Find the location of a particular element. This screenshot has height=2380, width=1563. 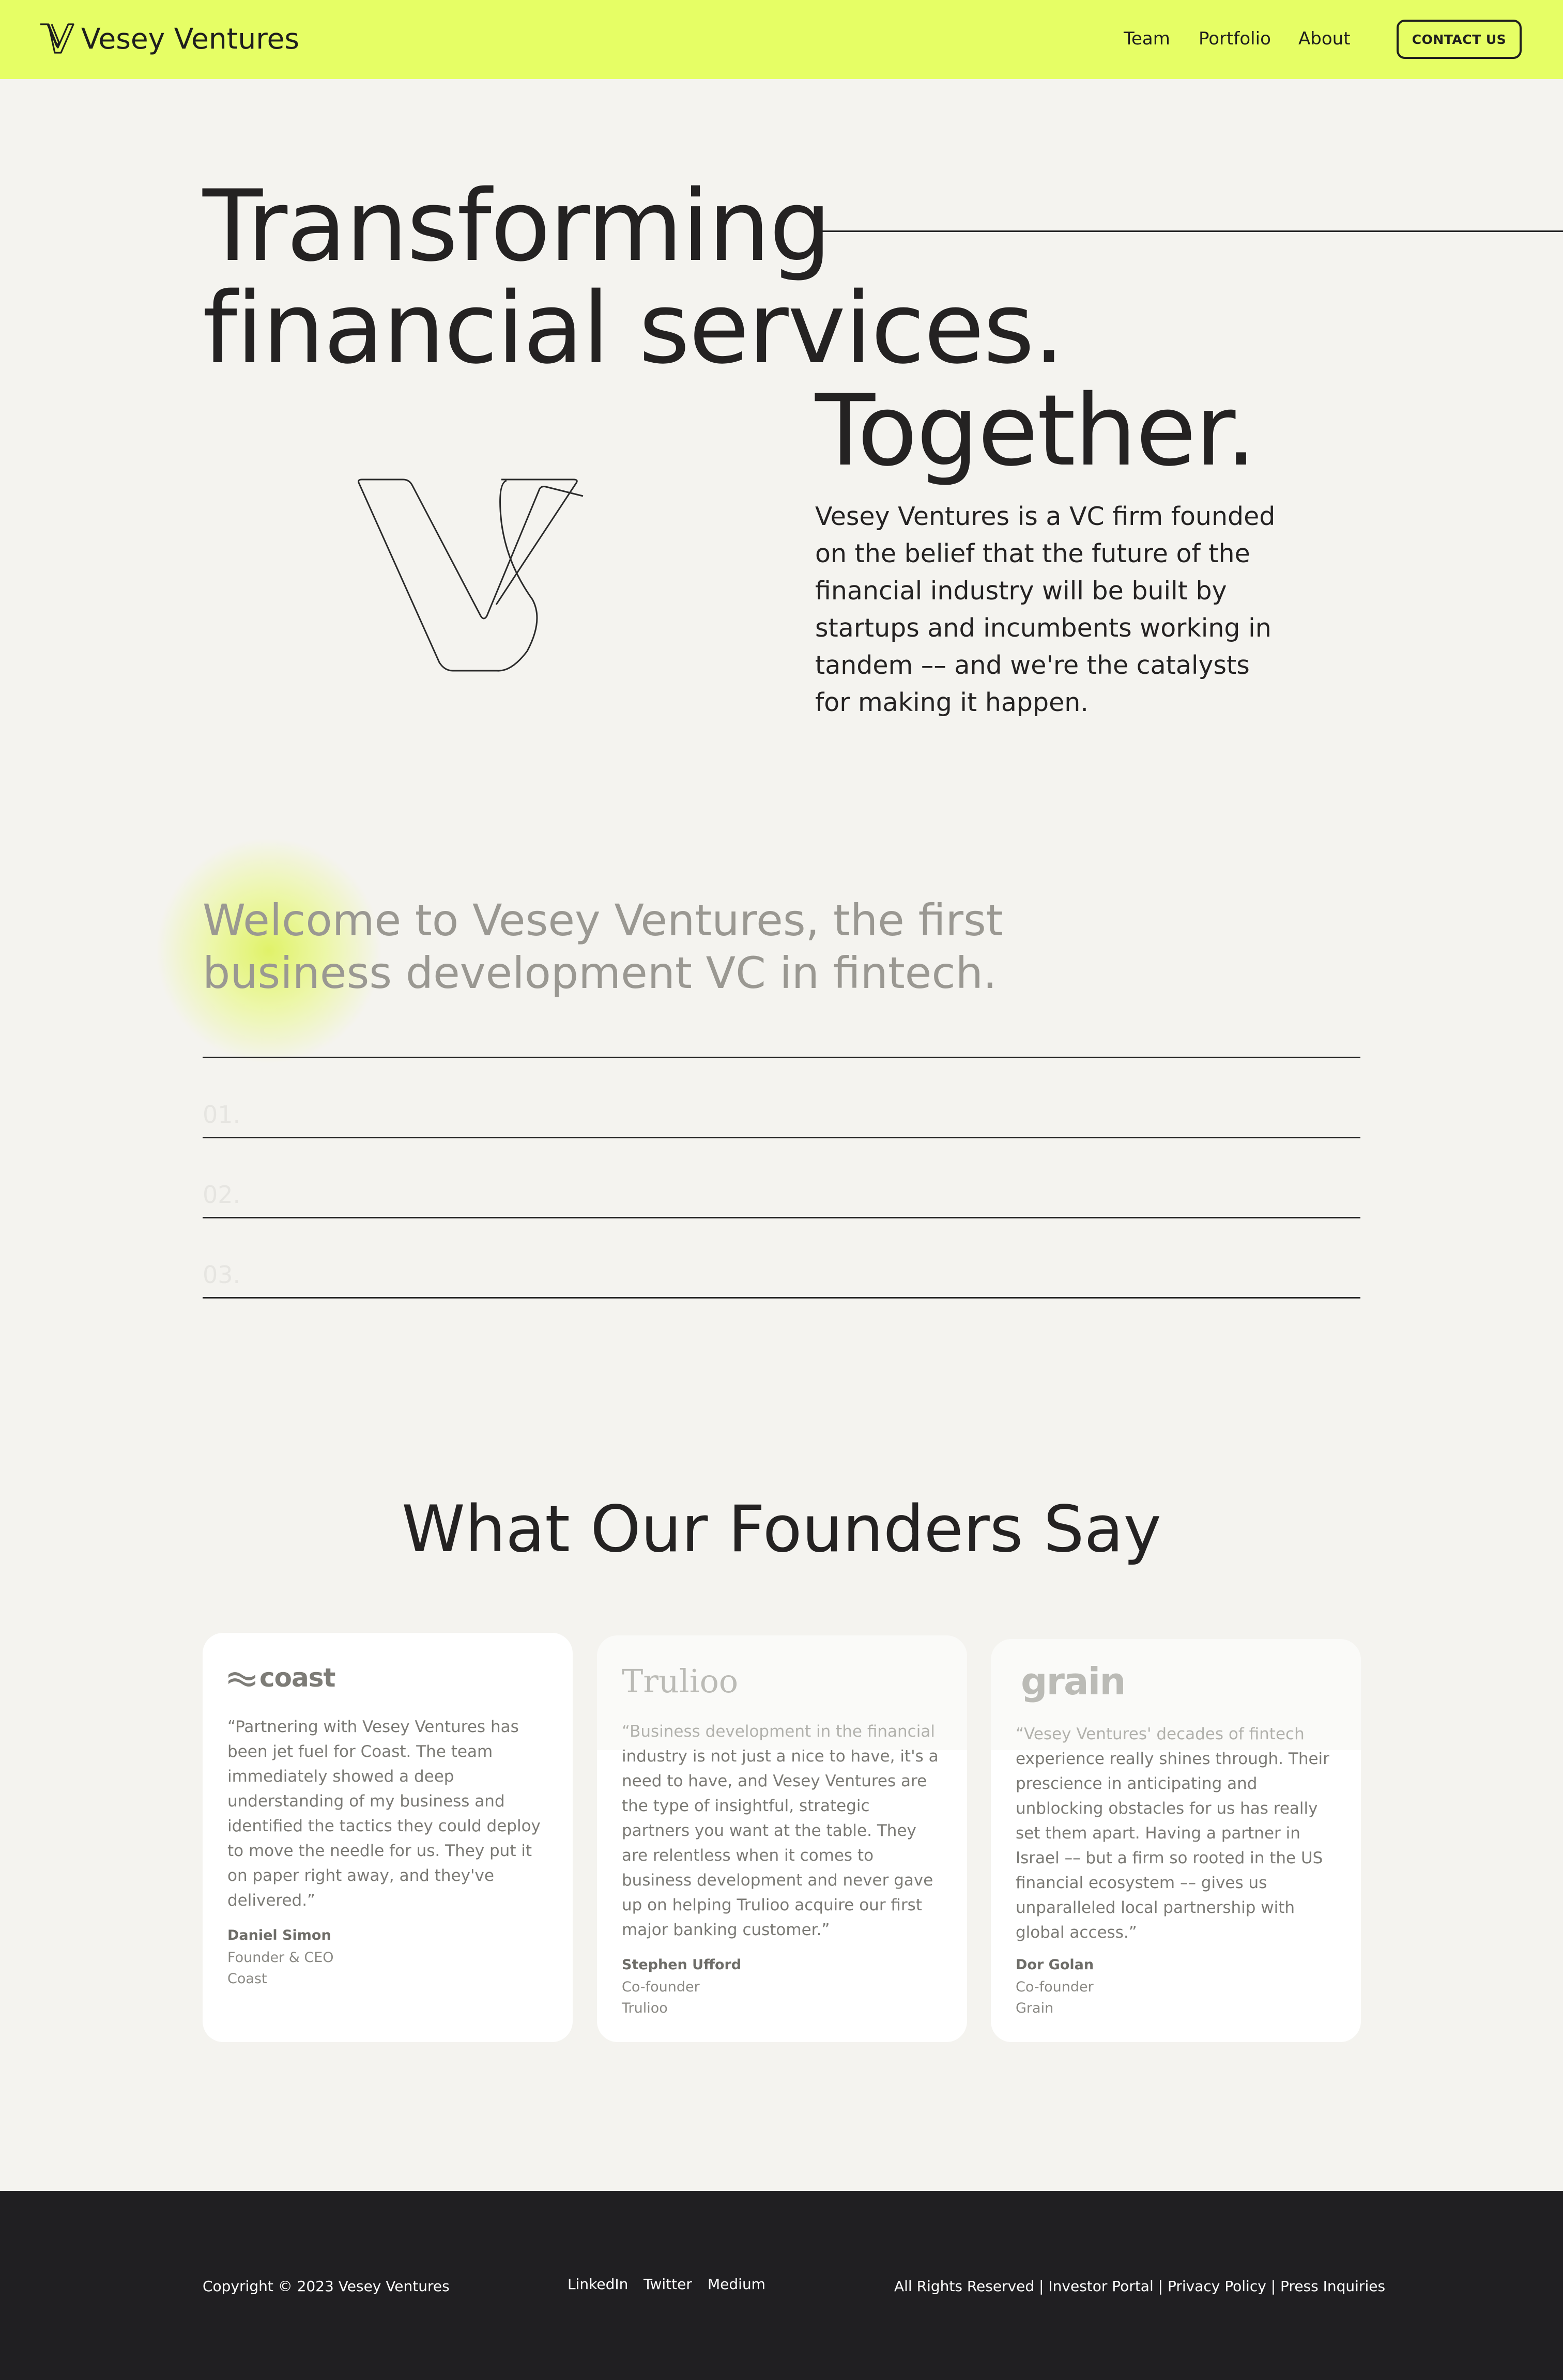

list-item-number: 01. is located at coordinates (222, 1115).